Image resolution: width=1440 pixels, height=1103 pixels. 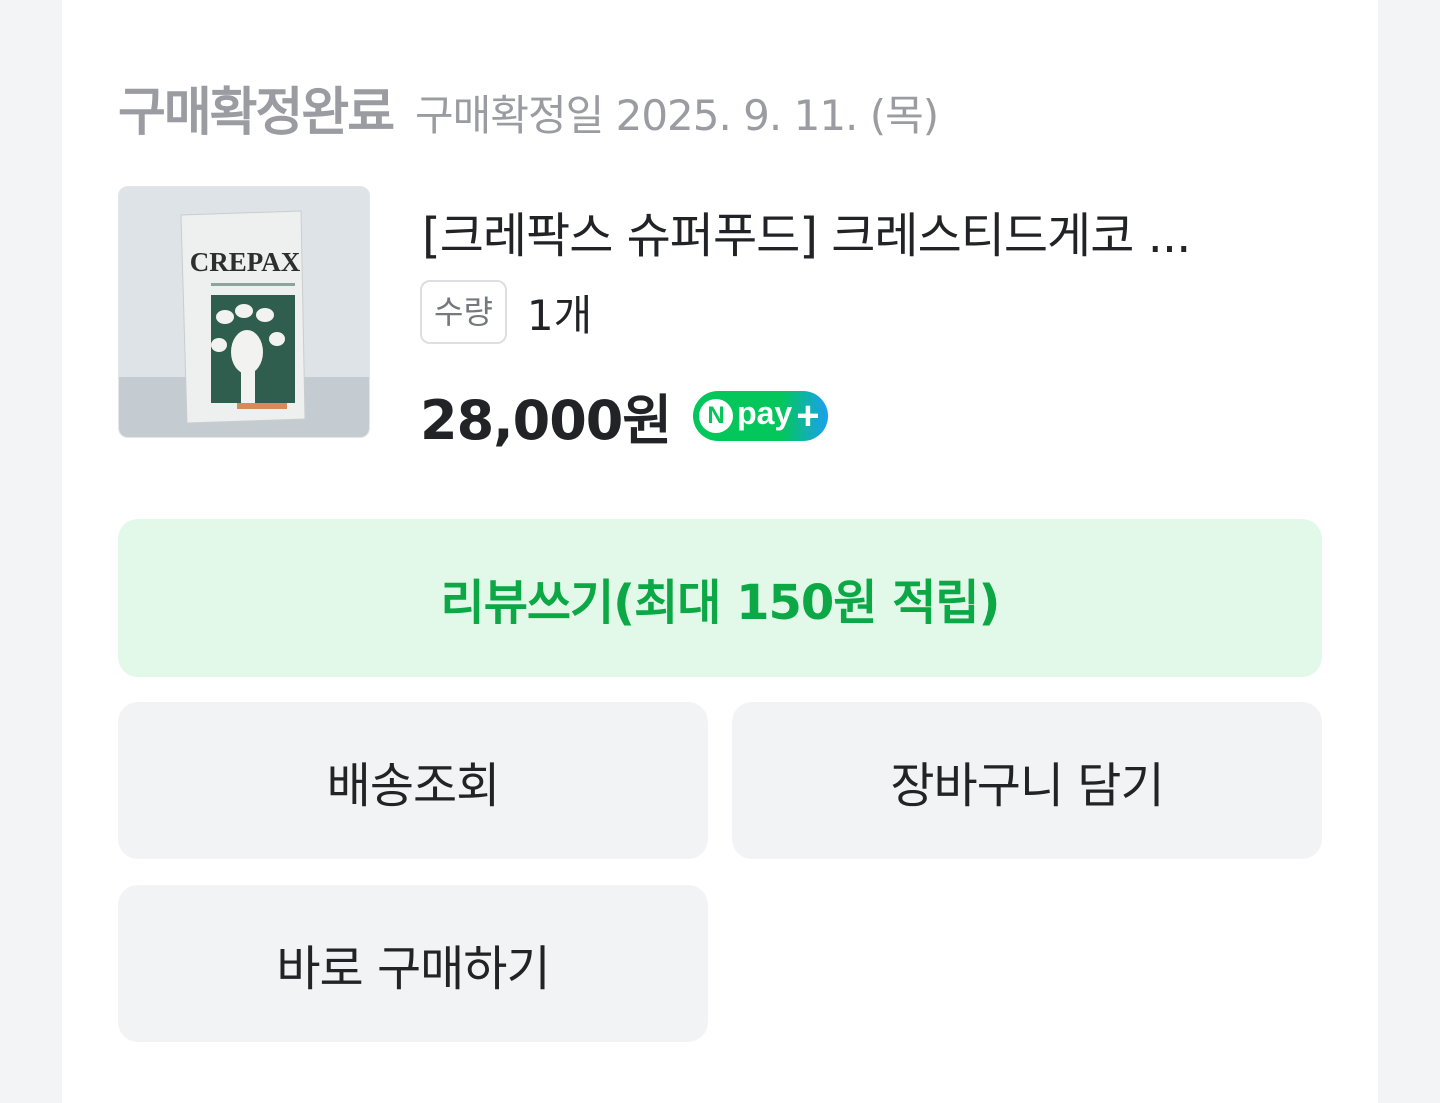 I want to click on price-row: 28,000원 N pay +, so click(x=624, y=415).